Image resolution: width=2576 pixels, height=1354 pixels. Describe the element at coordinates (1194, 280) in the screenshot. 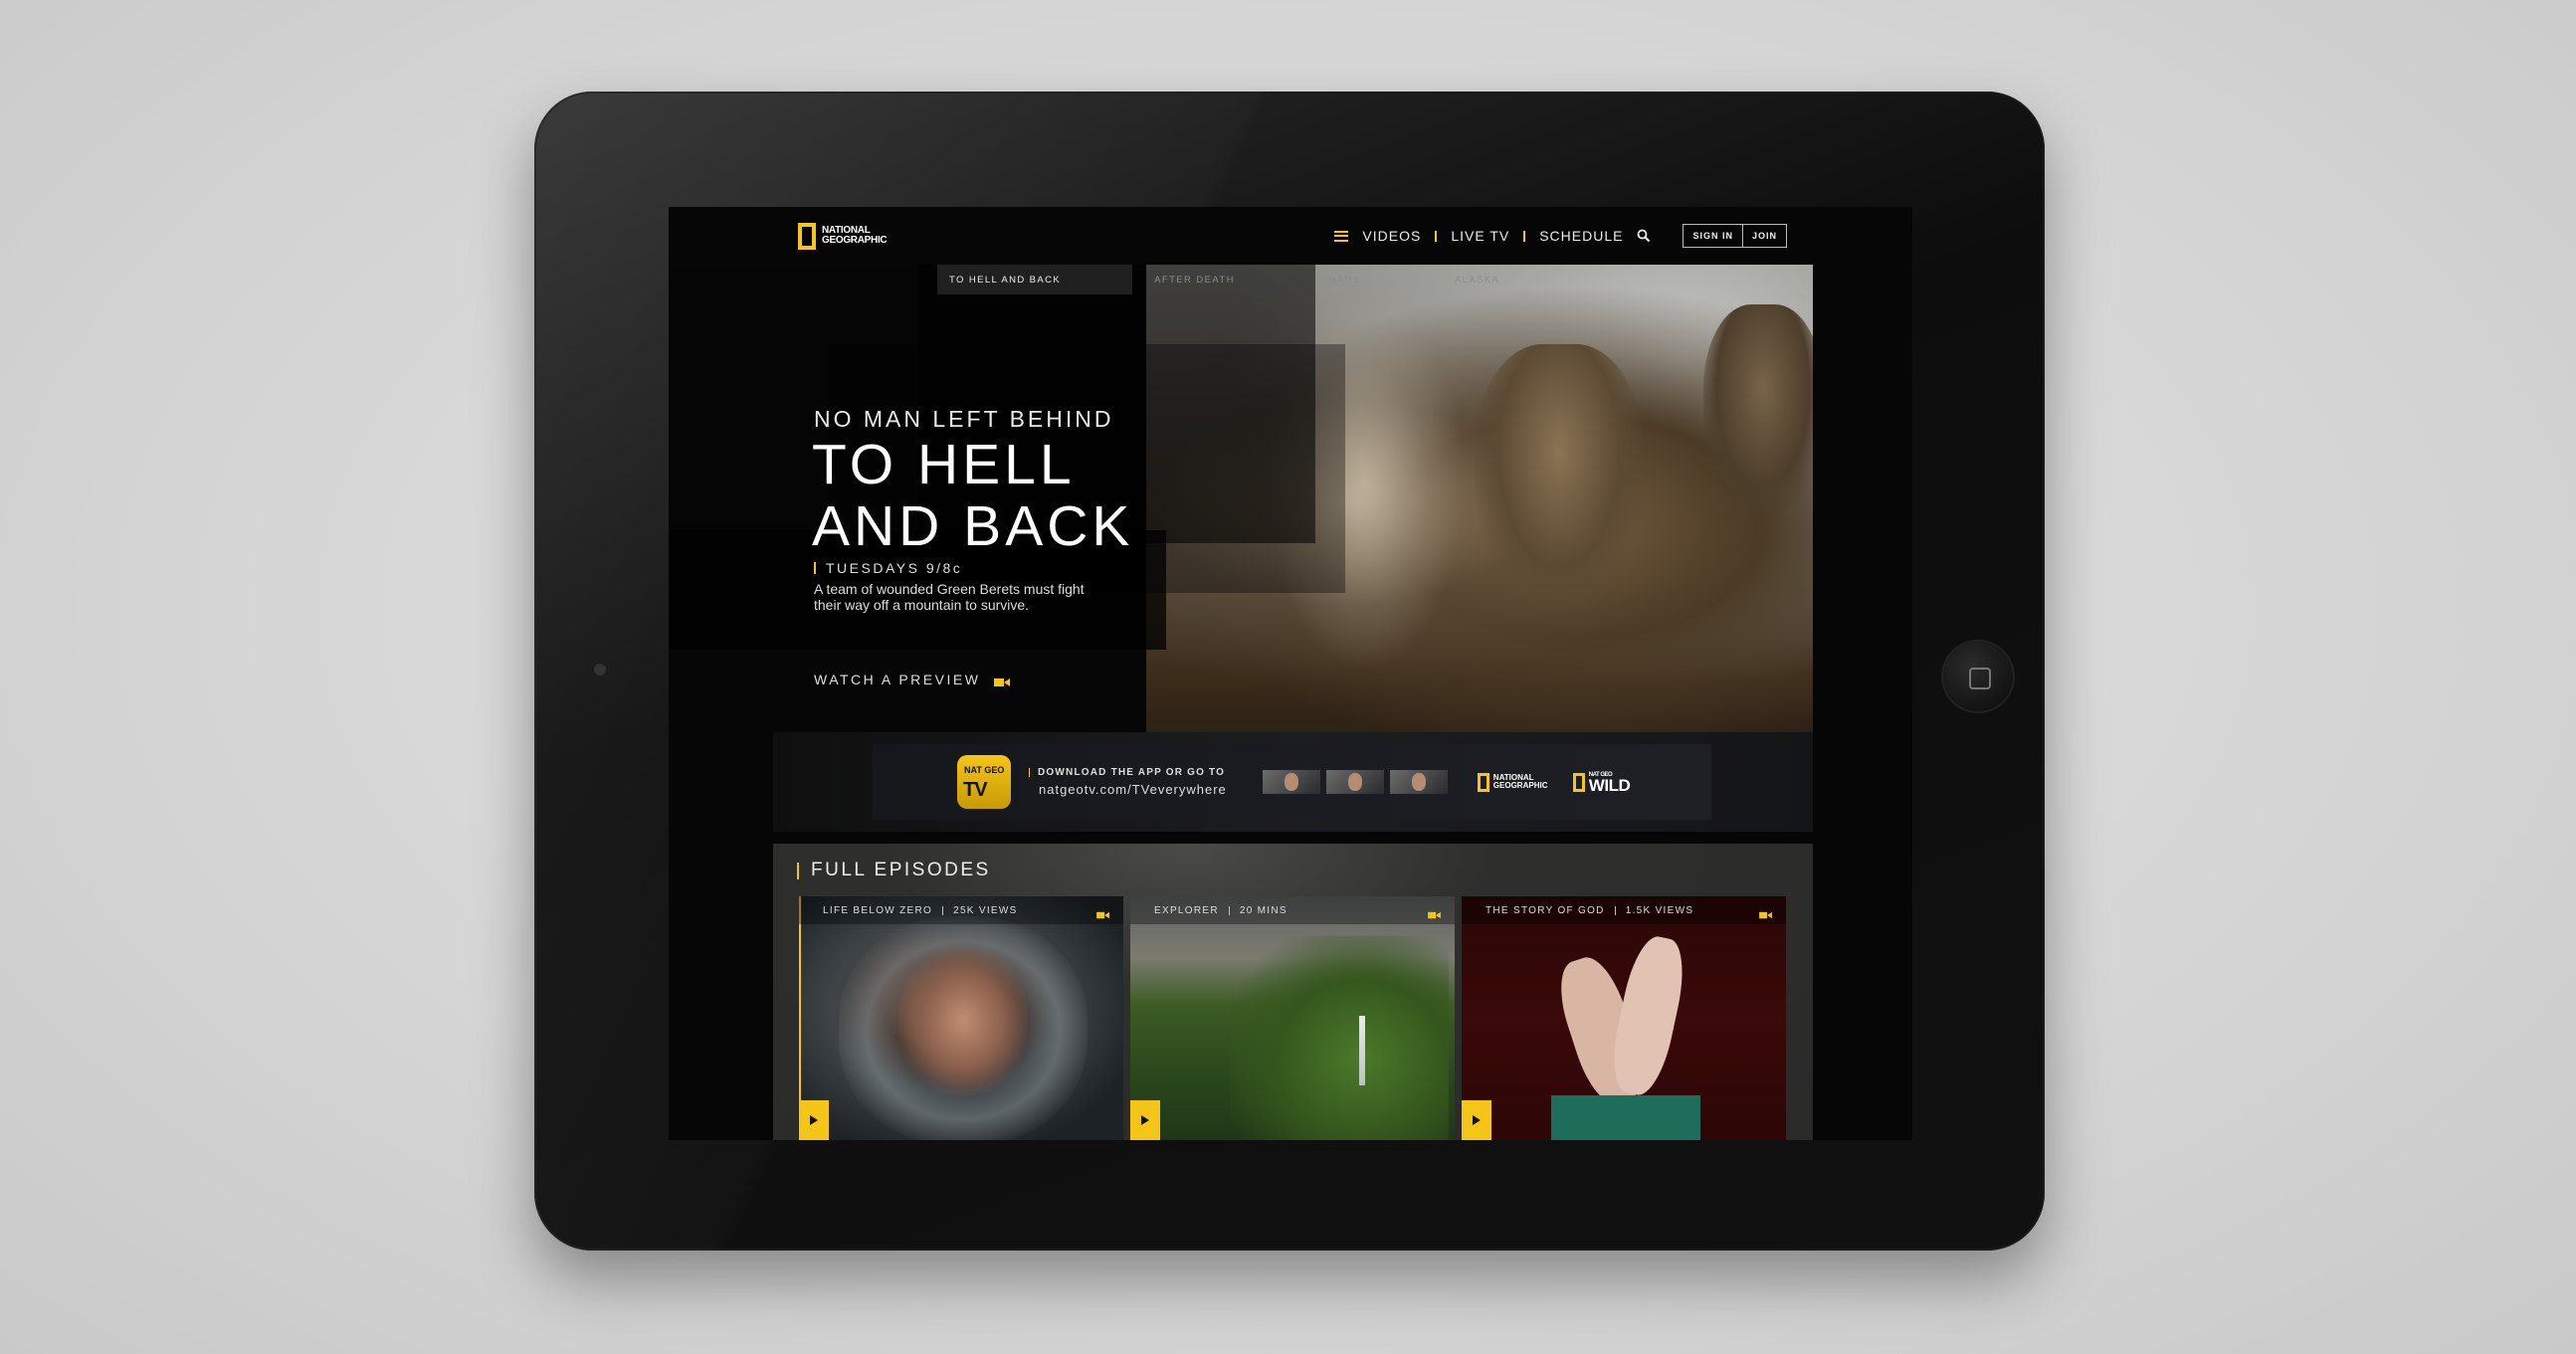

I see `tab-after-death: AFTER DEATH` at that location.